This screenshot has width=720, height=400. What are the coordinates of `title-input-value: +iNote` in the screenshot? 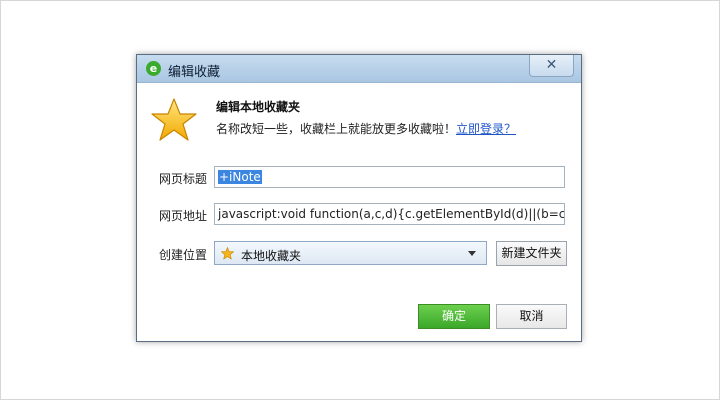 It's located at (240, 177).